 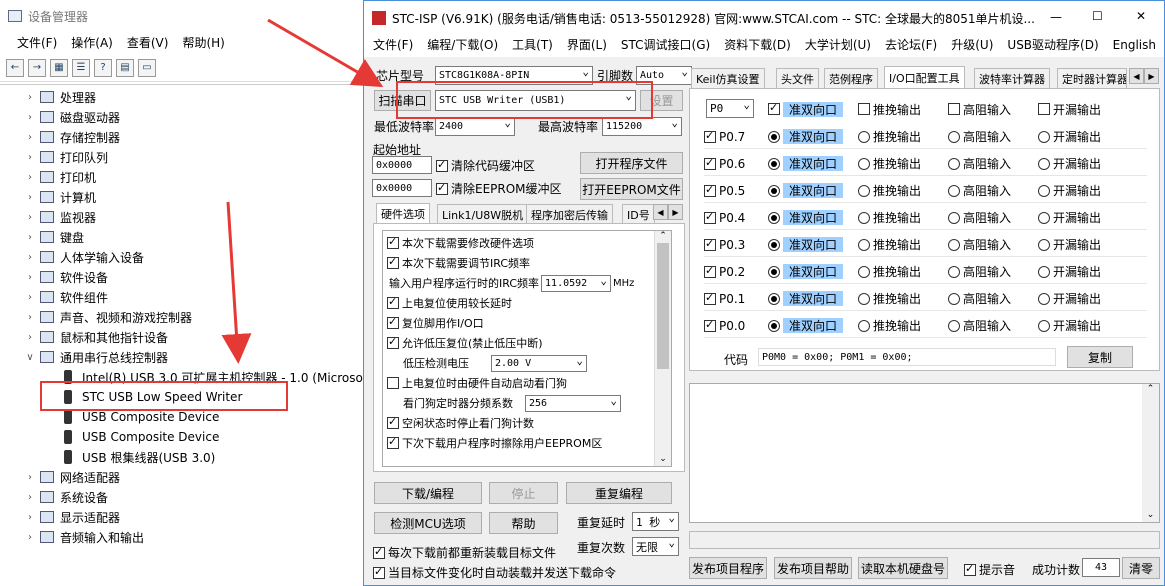 I want to click on annotation-arrows, so click(x=302, y=191).